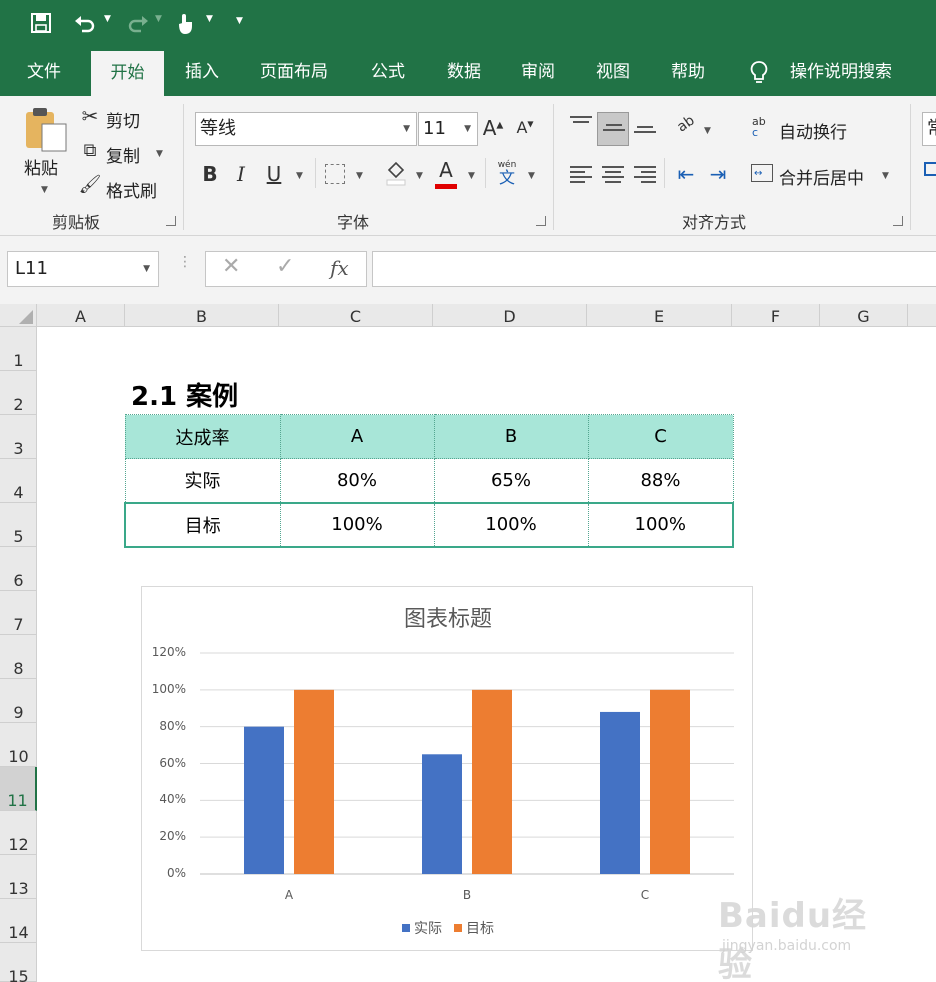 This screenshot has width=936, height=982. I want to click on save-icon, so click(41, 25).